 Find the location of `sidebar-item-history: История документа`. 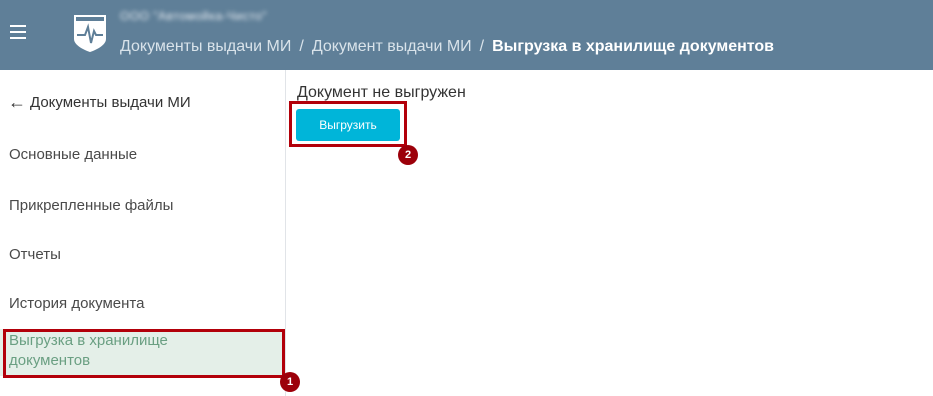

sidebar-item-history: История документа is located at coordinates (142, 305).